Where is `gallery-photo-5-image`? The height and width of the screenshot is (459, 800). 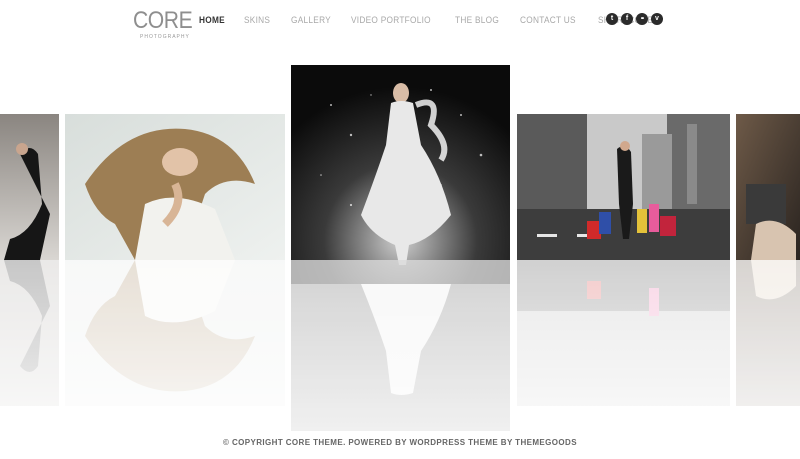 gallery-photo-5-image is located at coordinates (768, 187).